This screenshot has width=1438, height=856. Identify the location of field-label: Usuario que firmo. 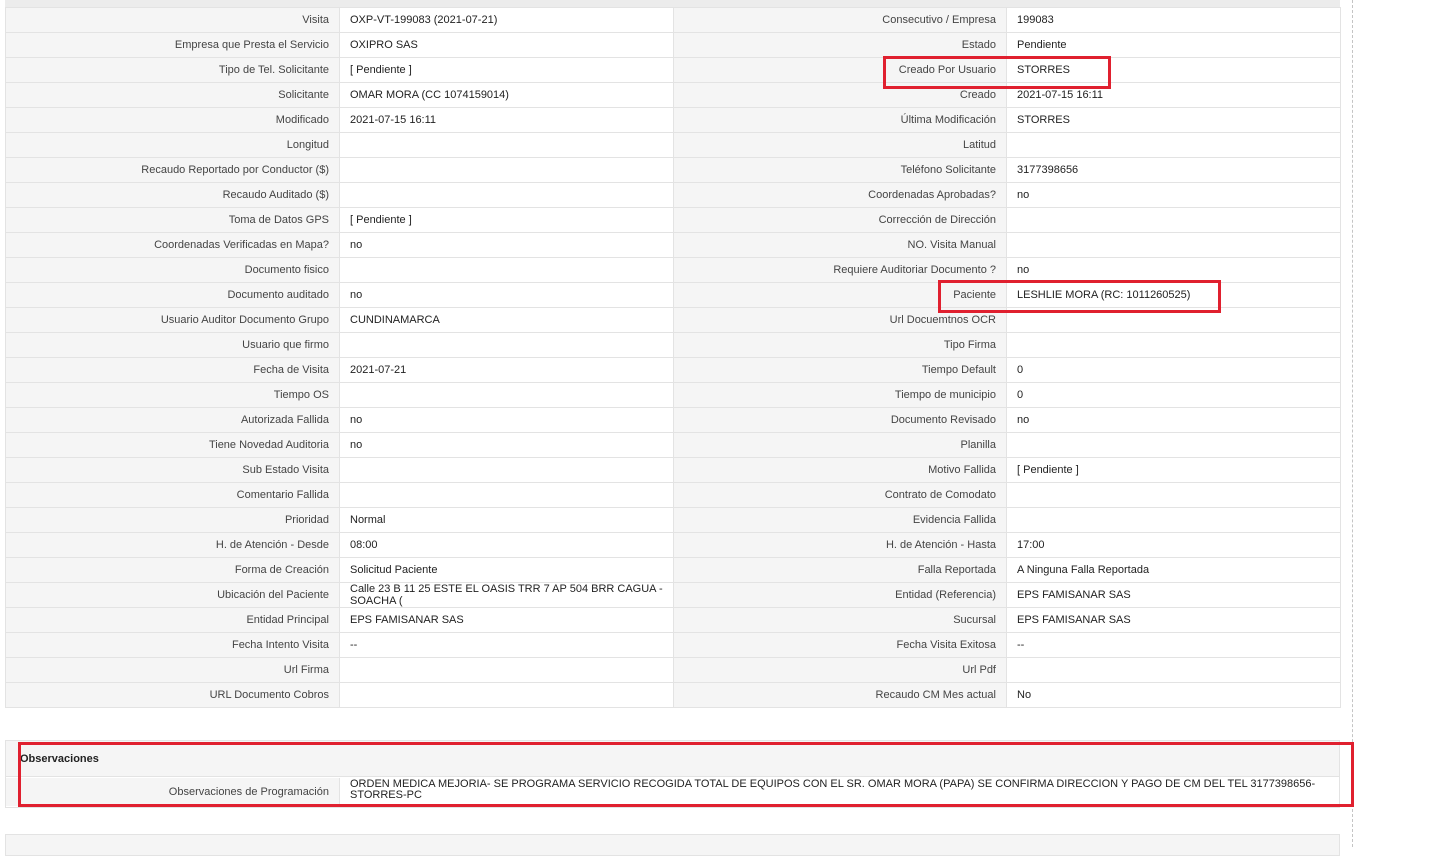
(172, 345).